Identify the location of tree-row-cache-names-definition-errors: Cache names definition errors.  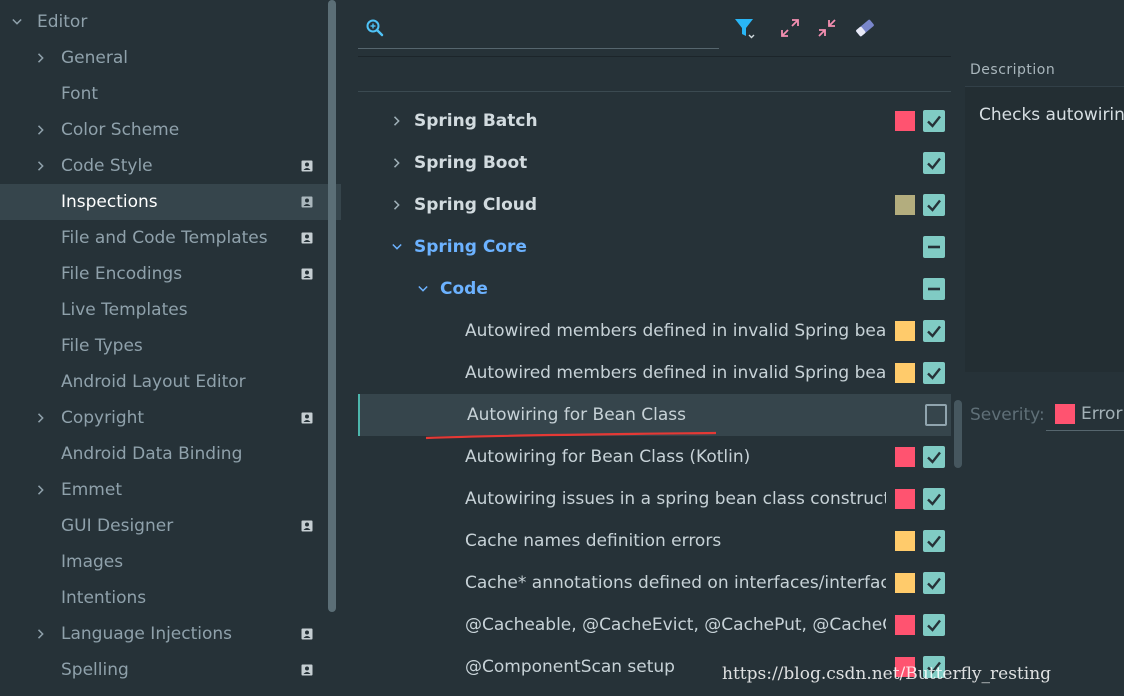
(654, 541).